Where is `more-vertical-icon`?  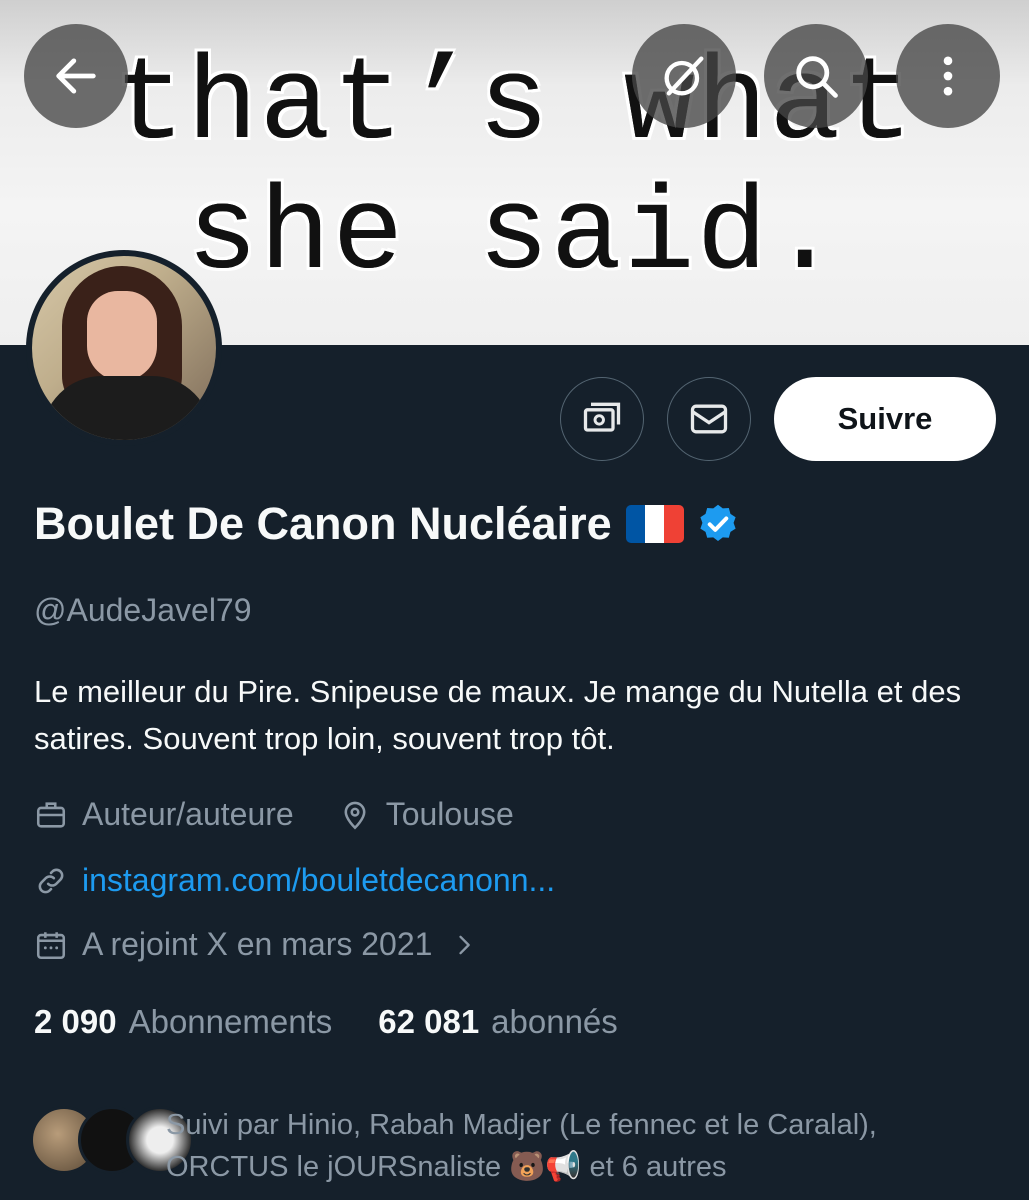 more-vertical-icon is located at coordinates (948, 76).